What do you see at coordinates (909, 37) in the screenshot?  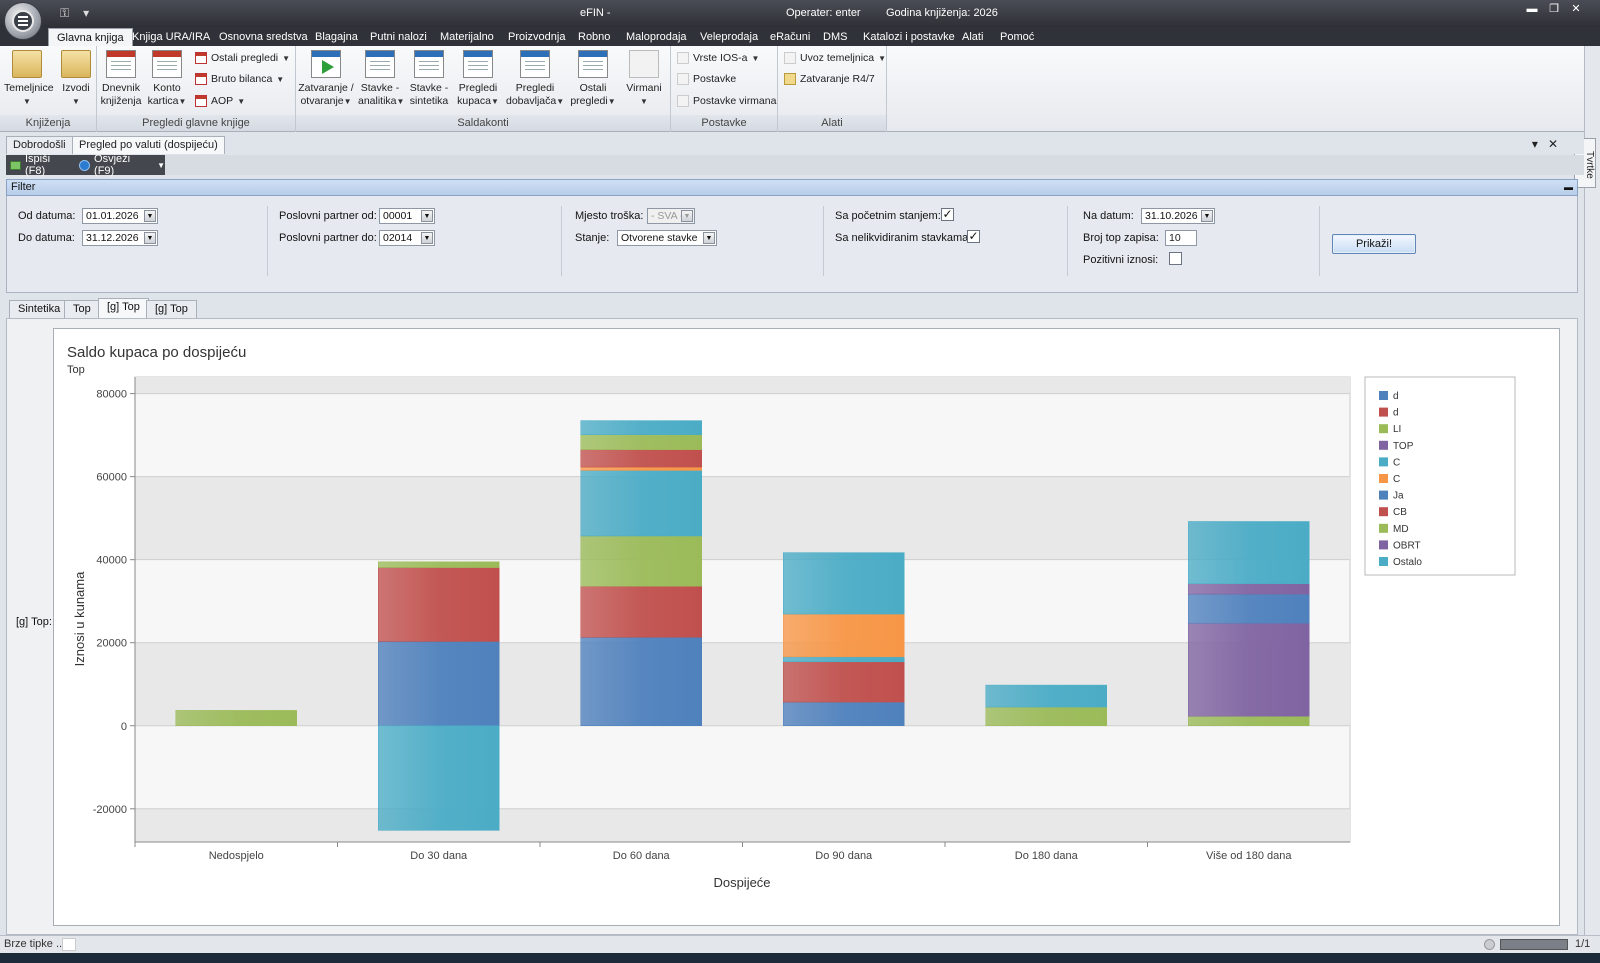 I see `ribbon-tab-katalozi: Katalozi i postavke` at bounding box center [909, 37].